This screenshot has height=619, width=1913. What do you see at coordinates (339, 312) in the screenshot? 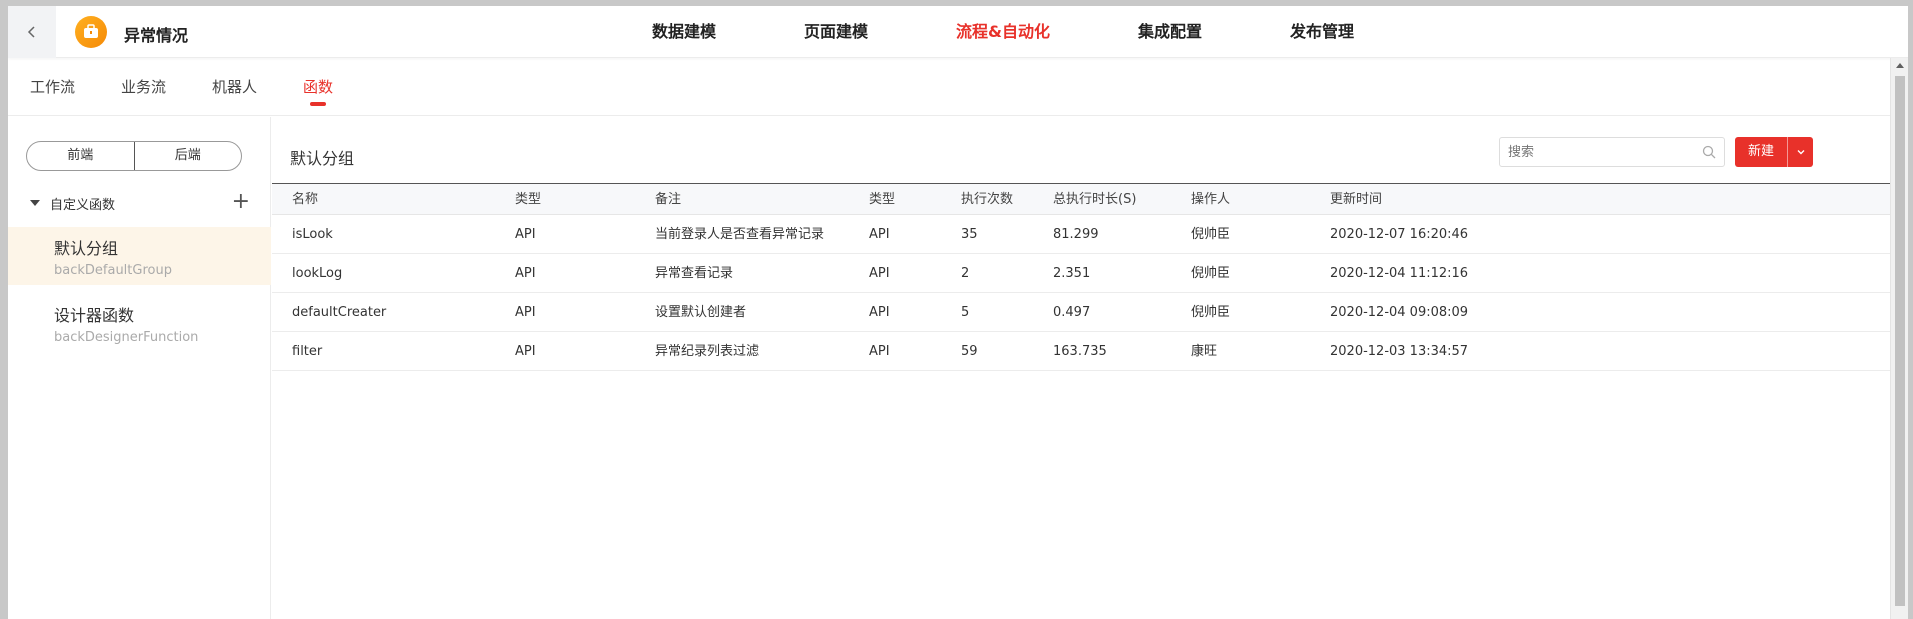
I see `cell-name: defaultCreater` at bounding box center [339, 312].